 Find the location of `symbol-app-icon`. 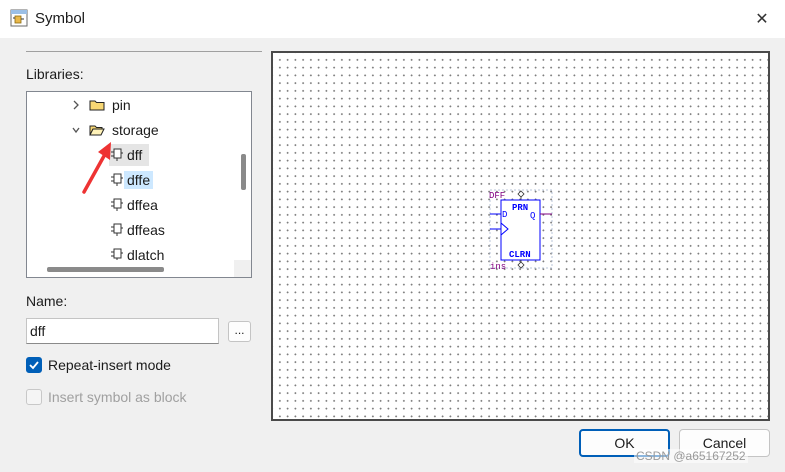

symbol-app-icon is located at coordinates (19, 18).